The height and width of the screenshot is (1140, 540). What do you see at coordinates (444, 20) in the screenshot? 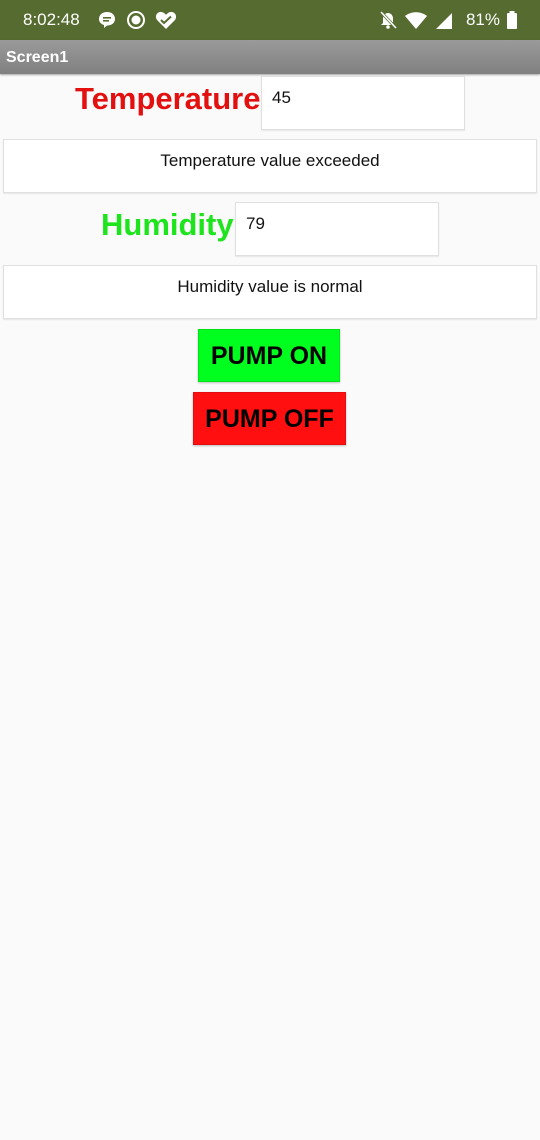
I see `signal-icon` at bounding box center [444, 20].